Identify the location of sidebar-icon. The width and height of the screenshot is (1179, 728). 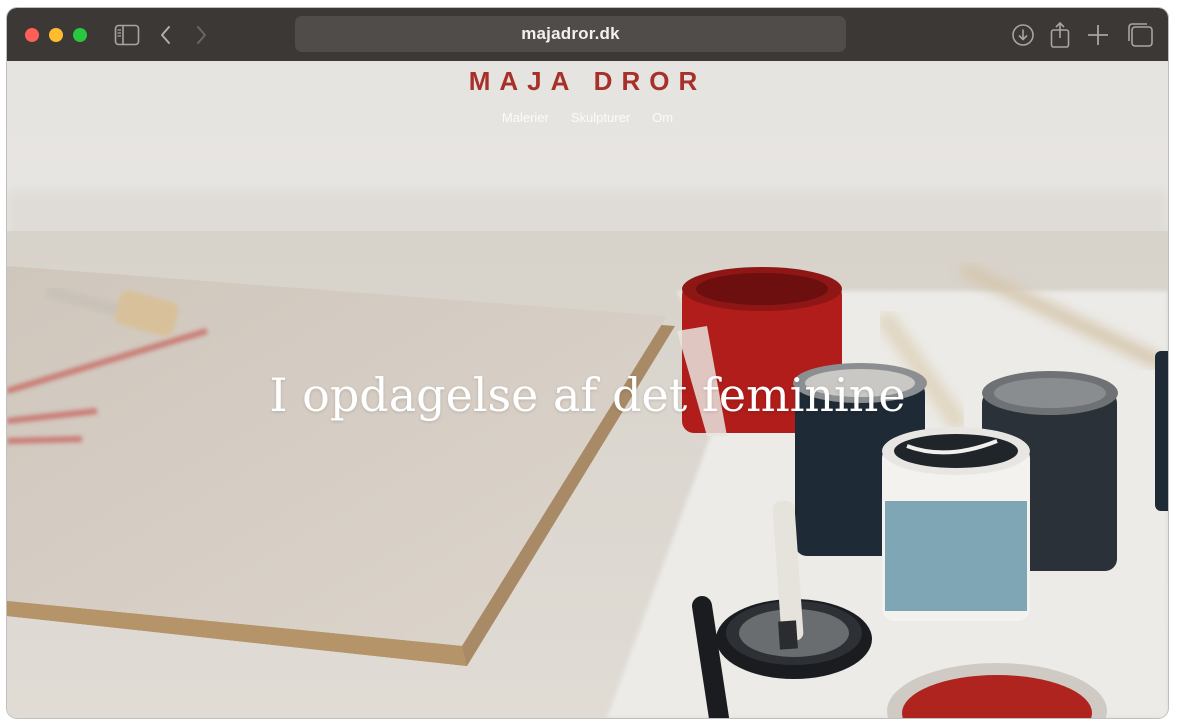
(127, 35).